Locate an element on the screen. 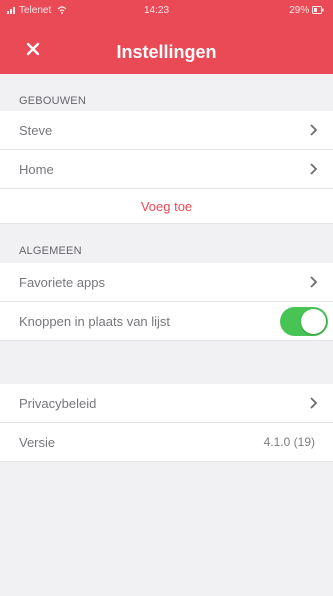 The height and width of the screenshot is (596, 333). favorite-apps-item: Favoriete apps is located at coordinates (166, 282).